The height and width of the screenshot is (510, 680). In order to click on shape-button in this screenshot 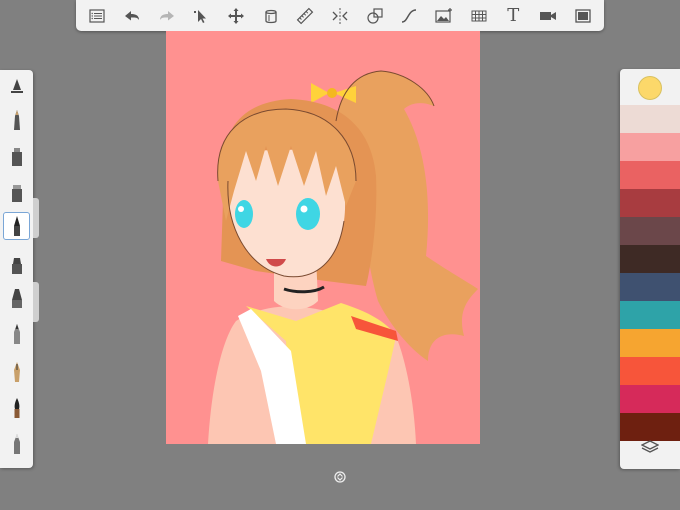, I will do `click(375, 16)`.